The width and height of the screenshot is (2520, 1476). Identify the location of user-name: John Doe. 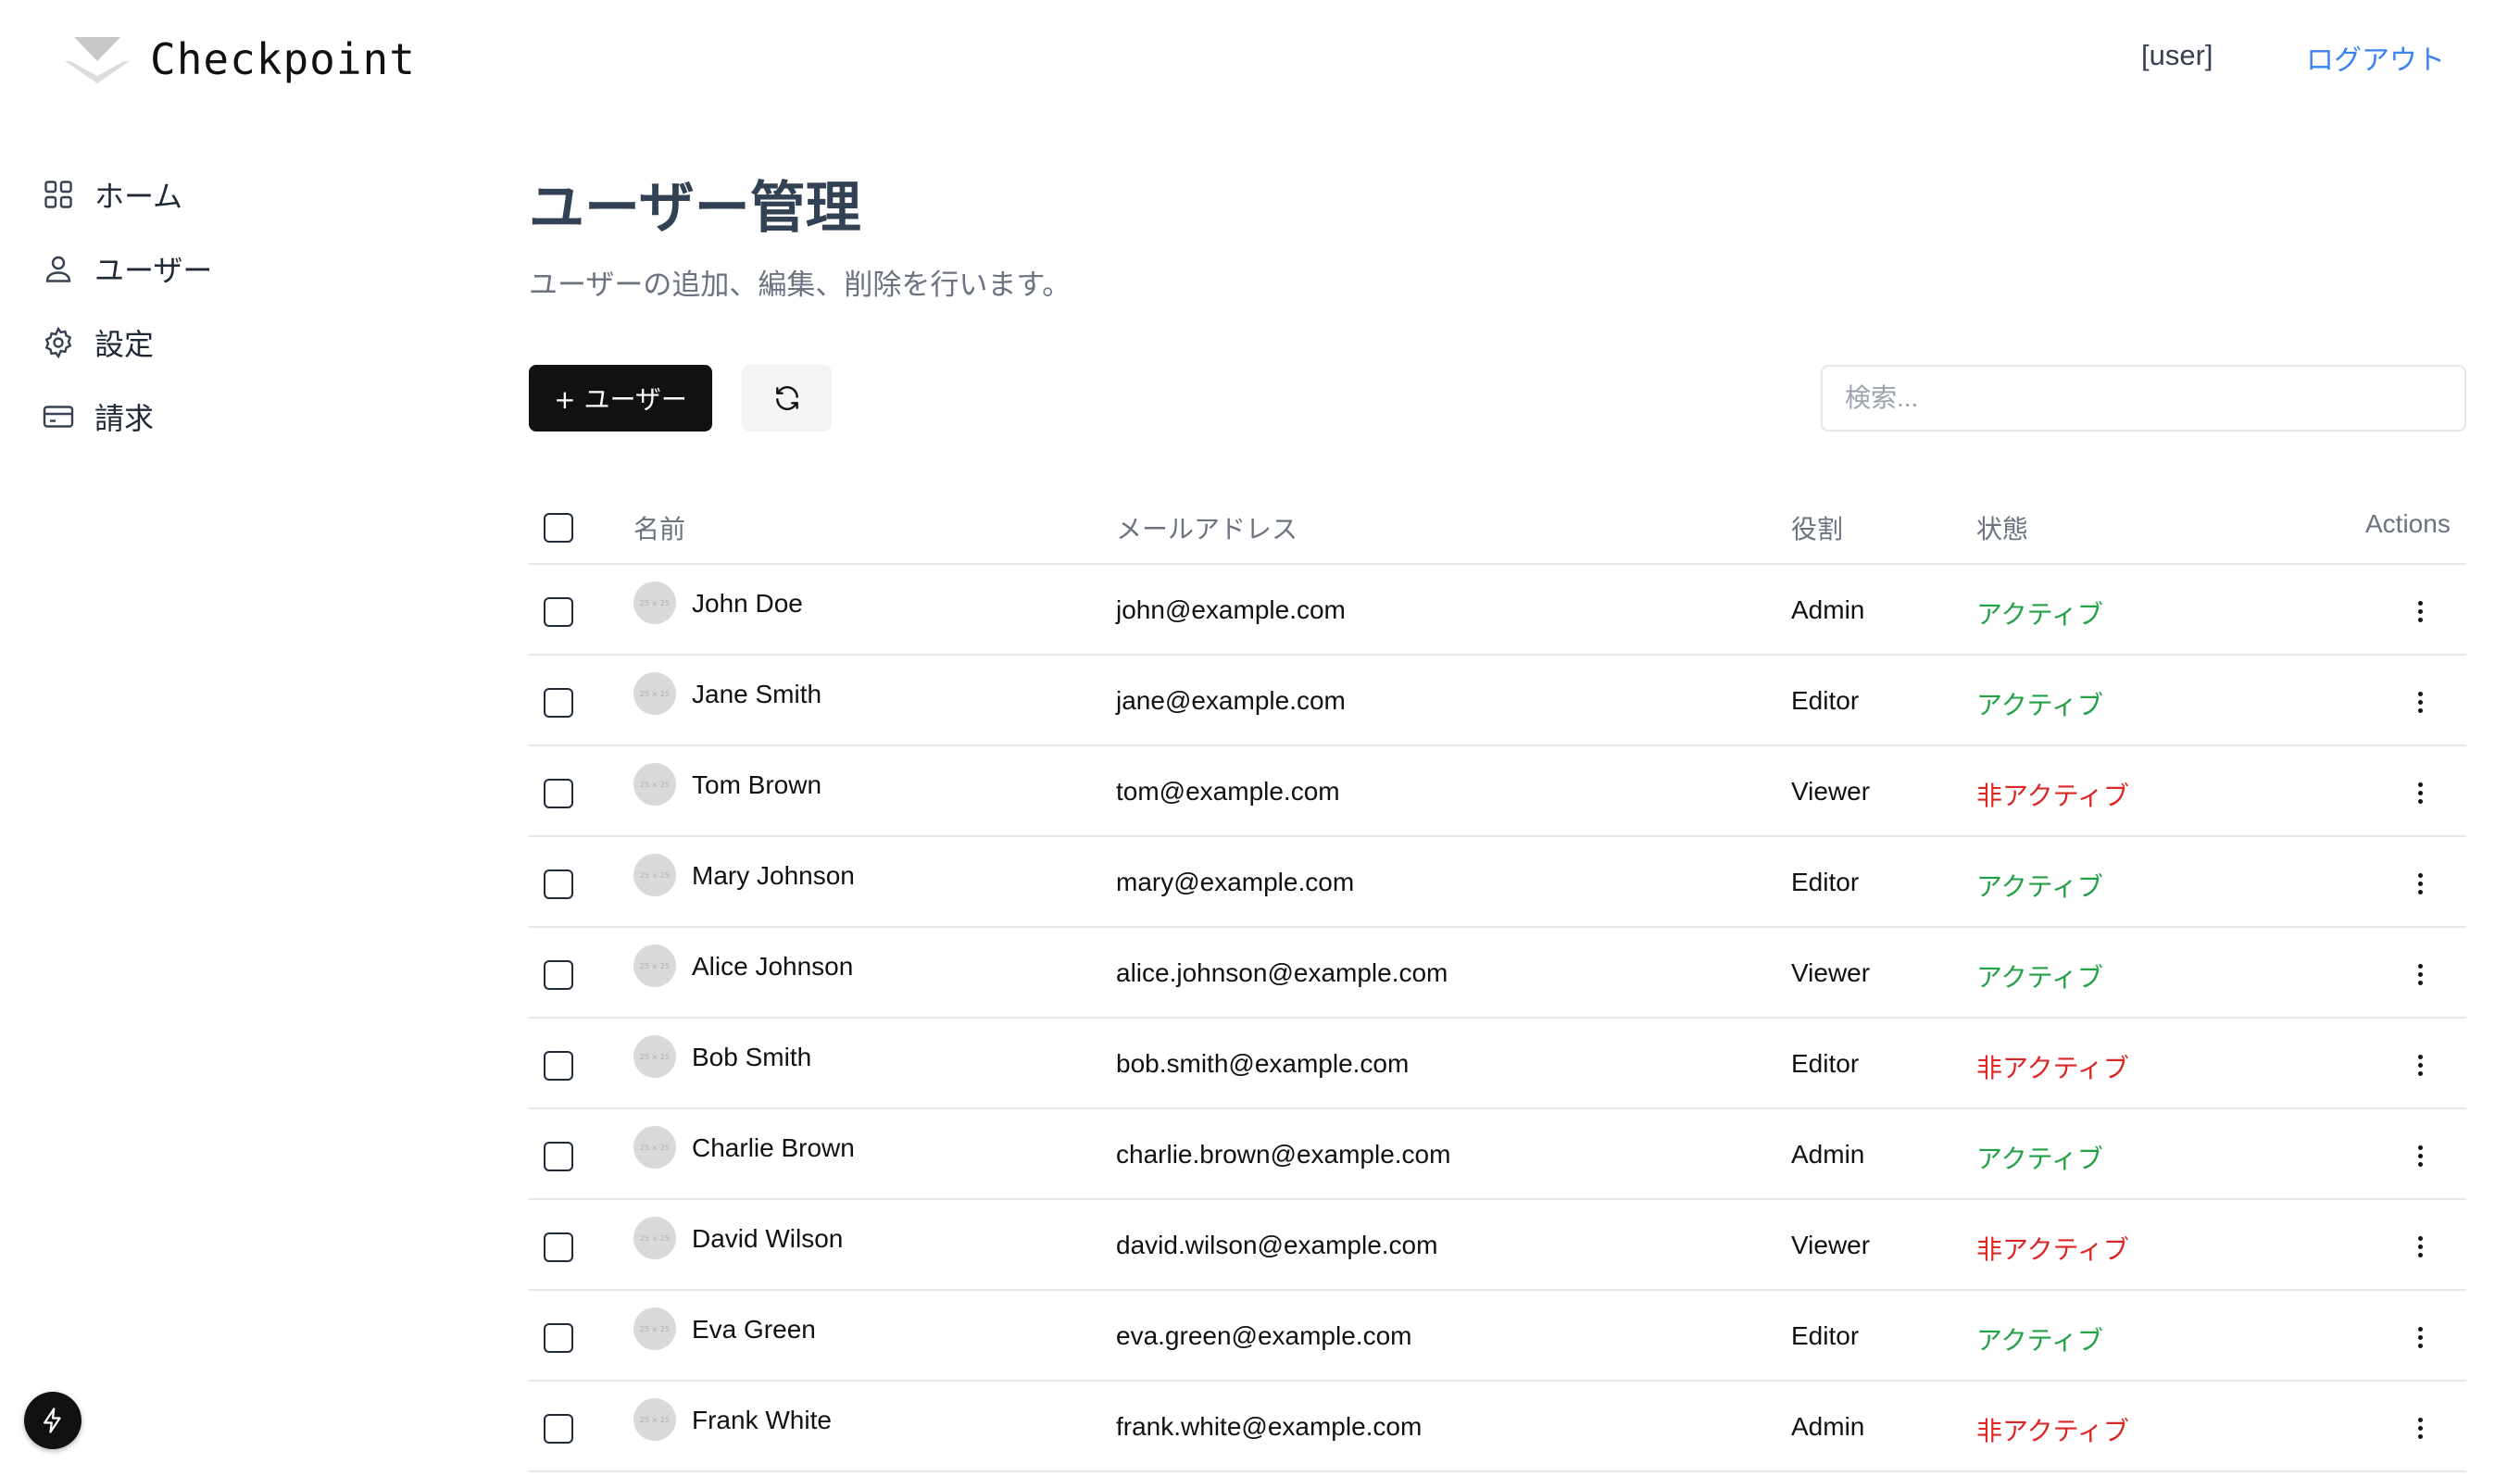
(747, 604).